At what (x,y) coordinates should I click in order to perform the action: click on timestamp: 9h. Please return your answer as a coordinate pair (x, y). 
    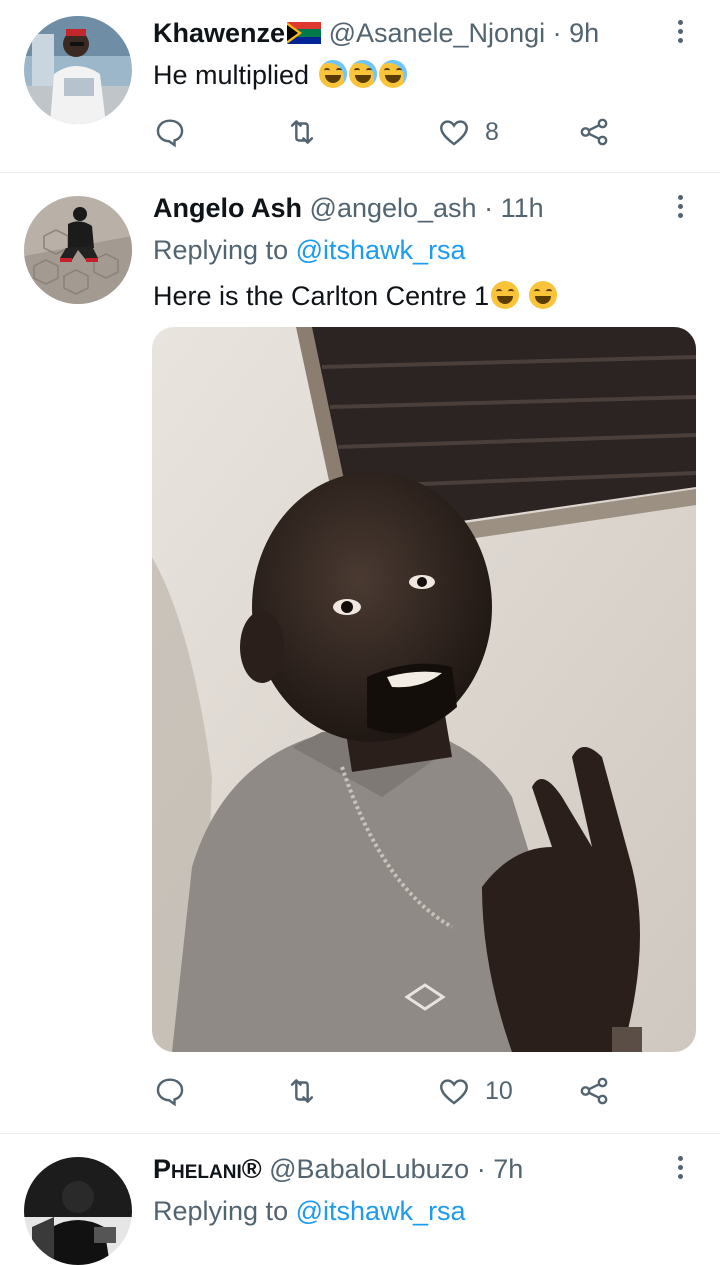
    Looking at the image, I should click on (584, 33).